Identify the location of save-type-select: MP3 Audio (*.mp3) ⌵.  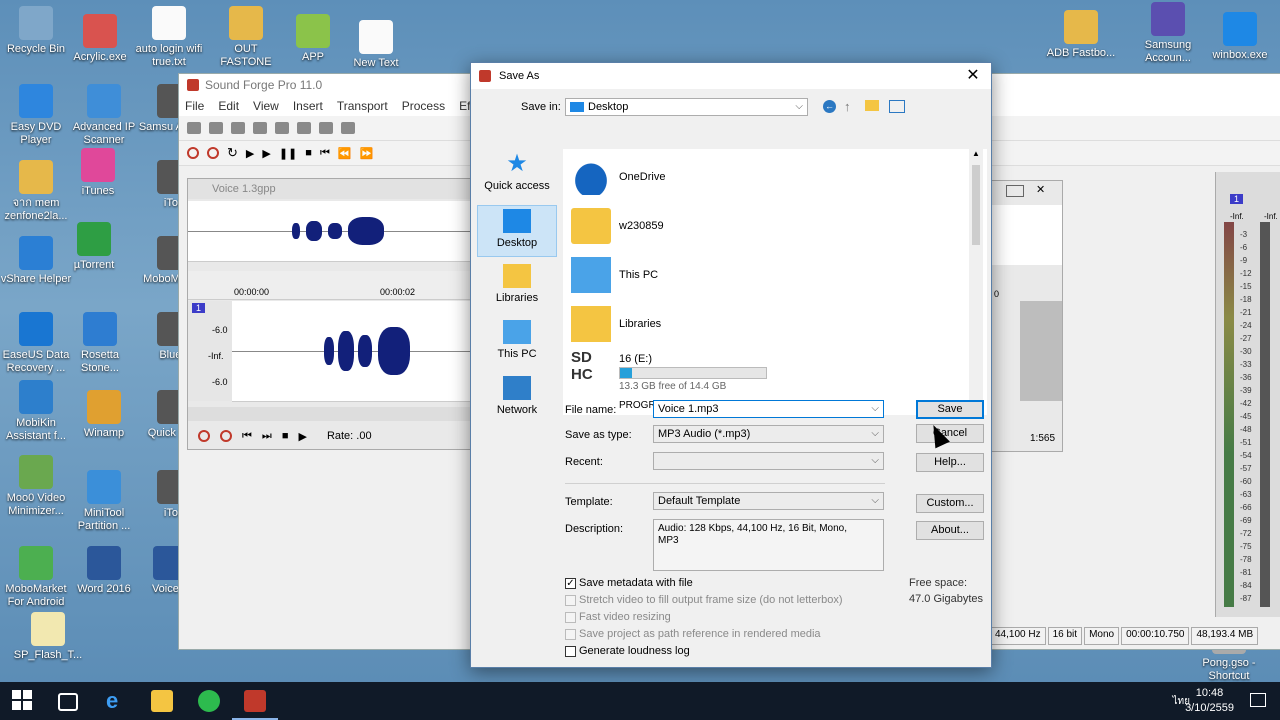
(768, 434).